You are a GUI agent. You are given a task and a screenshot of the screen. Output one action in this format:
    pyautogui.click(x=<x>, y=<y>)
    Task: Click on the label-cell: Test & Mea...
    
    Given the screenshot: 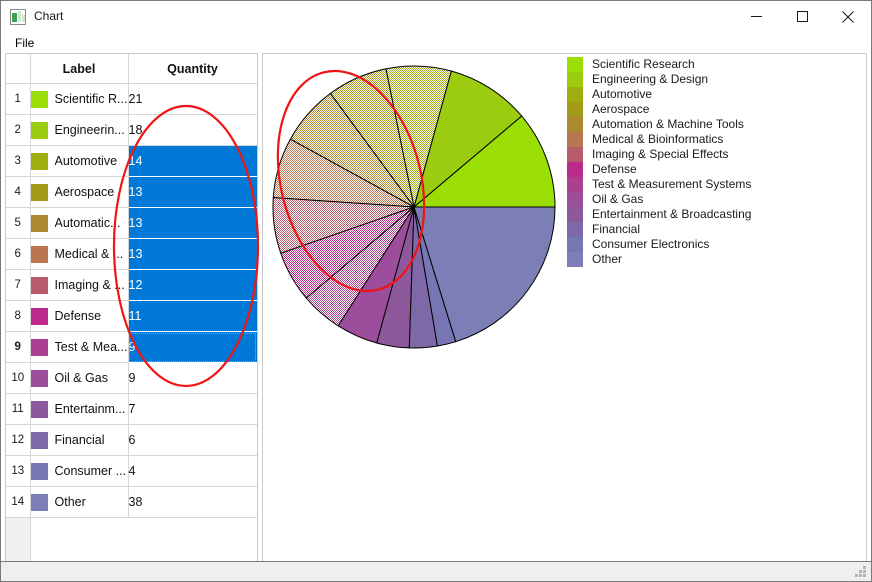 What is the action you would take?
    pyautogui.click(x=79, y=347)
    